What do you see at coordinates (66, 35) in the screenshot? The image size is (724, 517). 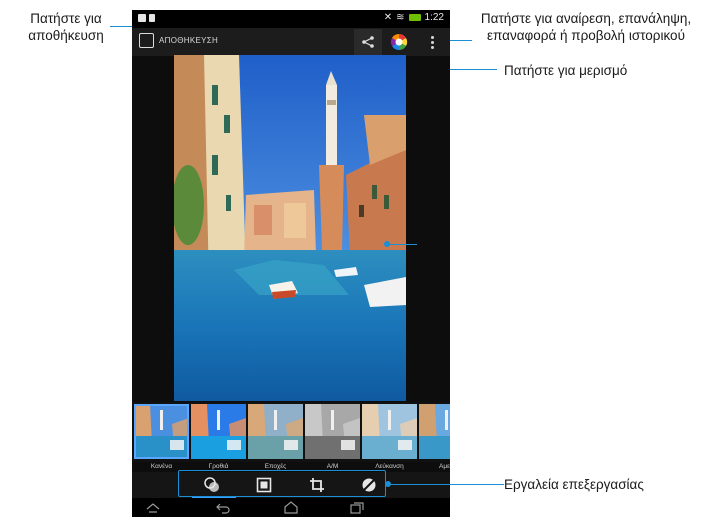 I see `callout-save-line-2: αποθήκευση` at bounding box center [66, 35].